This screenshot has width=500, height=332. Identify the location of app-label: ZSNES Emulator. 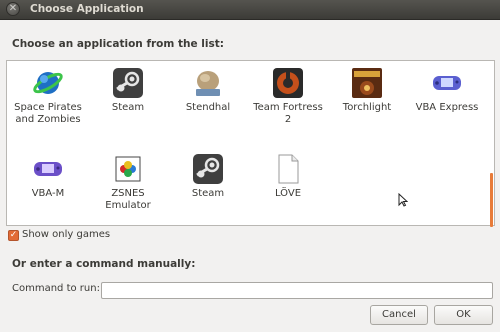
(128, 199).